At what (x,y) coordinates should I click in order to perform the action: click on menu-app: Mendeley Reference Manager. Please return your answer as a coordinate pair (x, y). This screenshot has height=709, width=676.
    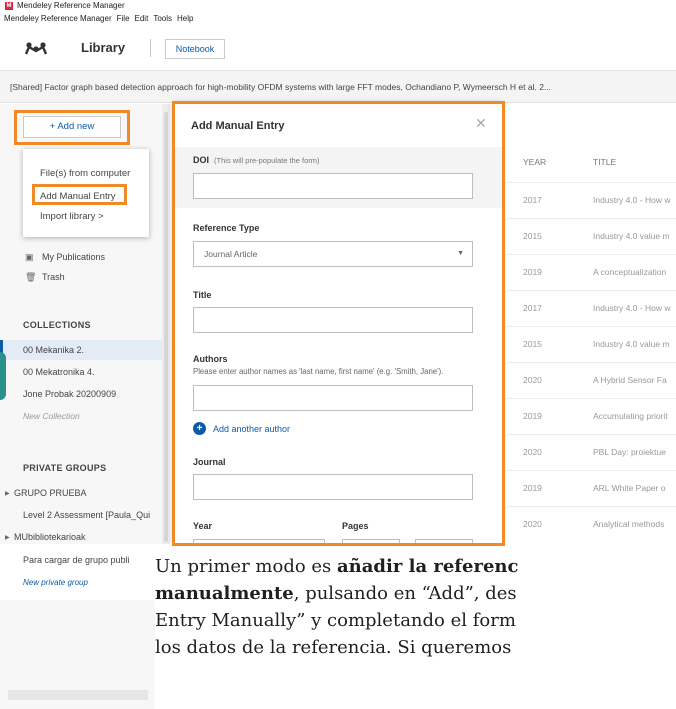
    Looking at the image, I should click on (58, 18).